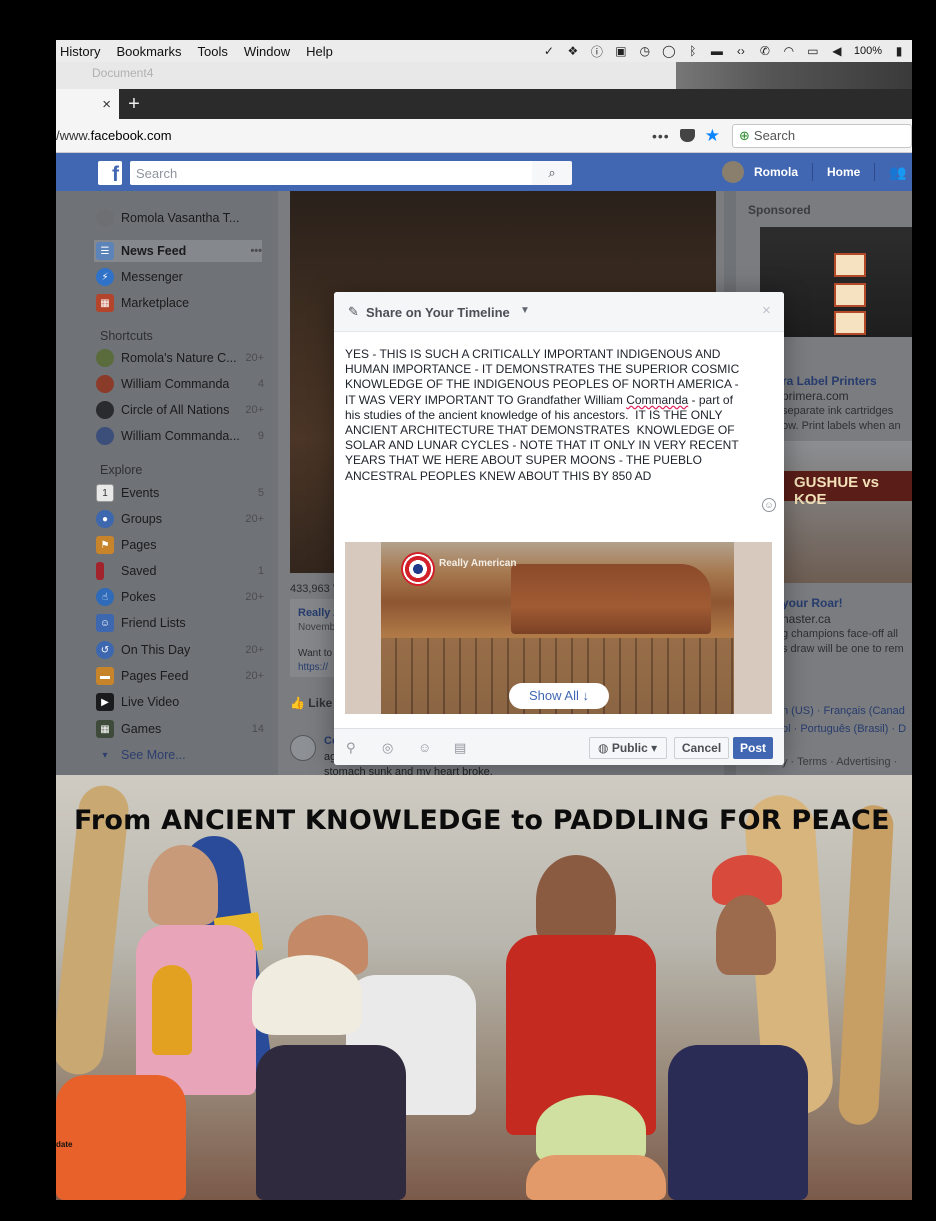 This screenshot has height=1221, width=936. Describe the element at coordinates (645, 51) in the screenshot. I see `time-machine-icon: ◷` at that location.